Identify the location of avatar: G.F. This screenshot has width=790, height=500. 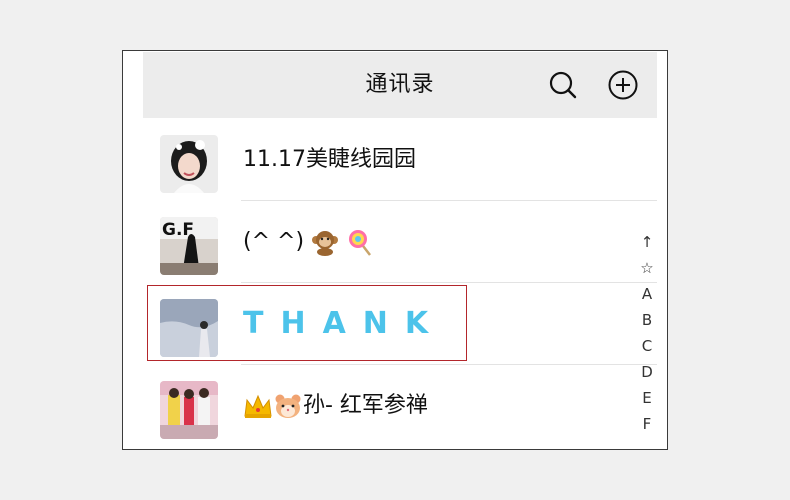
(189, 246).